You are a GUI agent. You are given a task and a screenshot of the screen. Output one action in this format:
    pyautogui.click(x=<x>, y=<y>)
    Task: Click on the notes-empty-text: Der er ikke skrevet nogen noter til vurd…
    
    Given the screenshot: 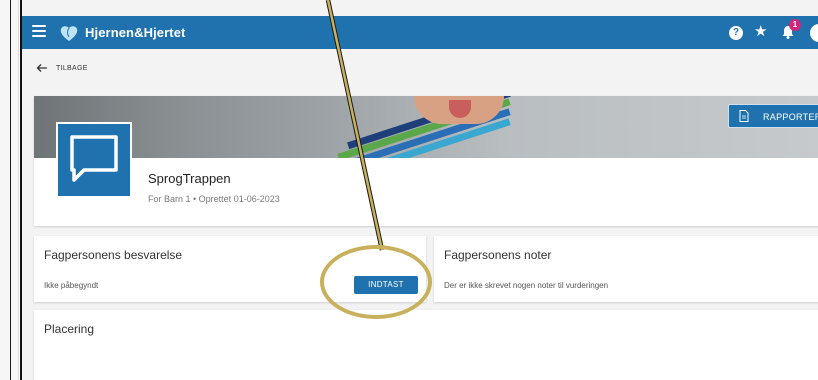 What is the action you would take?
    pyautogui.click(x=526, y=285)
    